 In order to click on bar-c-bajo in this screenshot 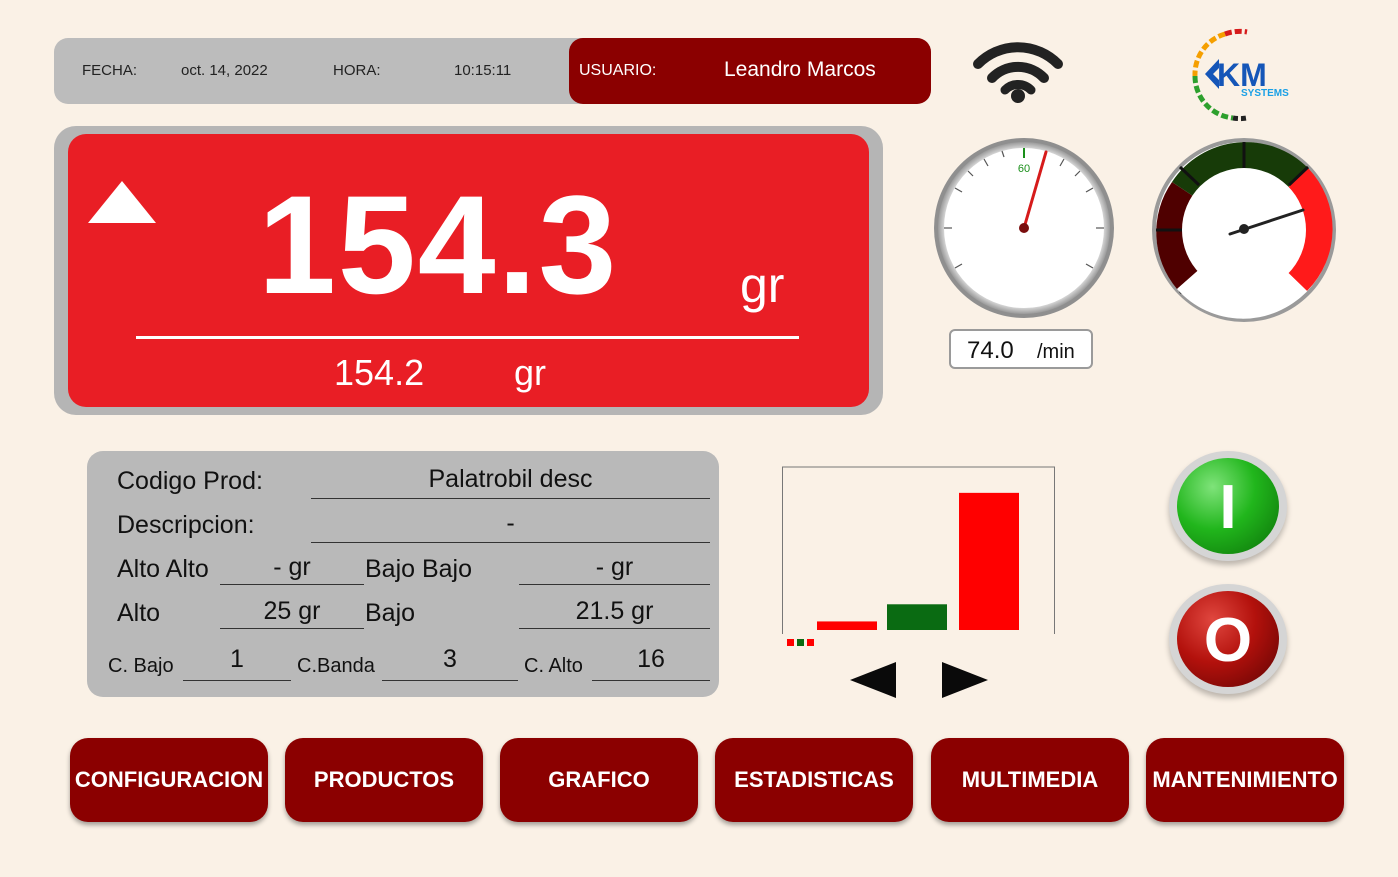, I will do `click(847, 625)`.